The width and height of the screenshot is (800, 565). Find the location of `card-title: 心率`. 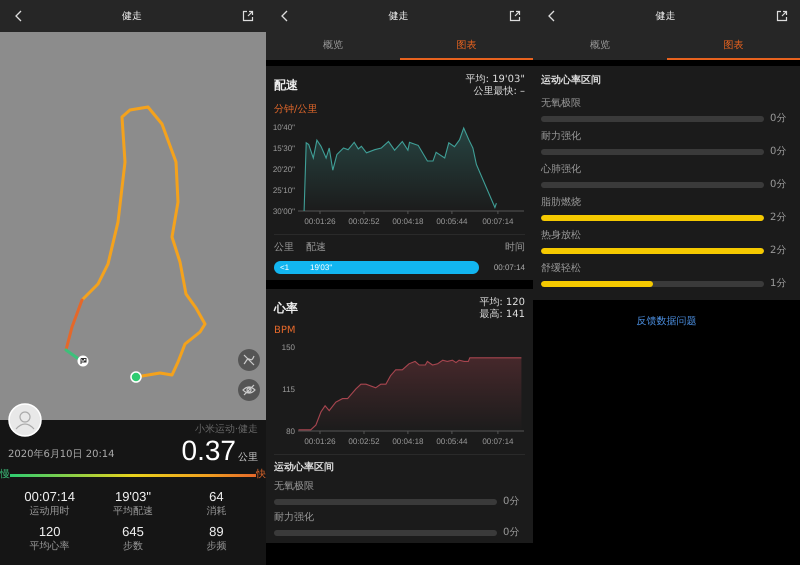

card-title: 心率 is located at coordinates (286, 308).